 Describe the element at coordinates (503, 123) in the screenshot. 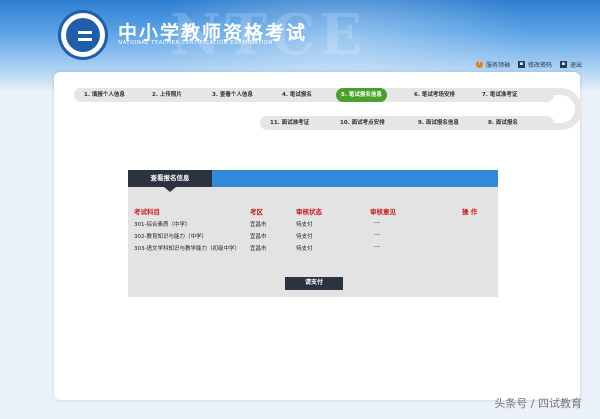

I see `step-interview-register: 8. 面试报名` at that location.